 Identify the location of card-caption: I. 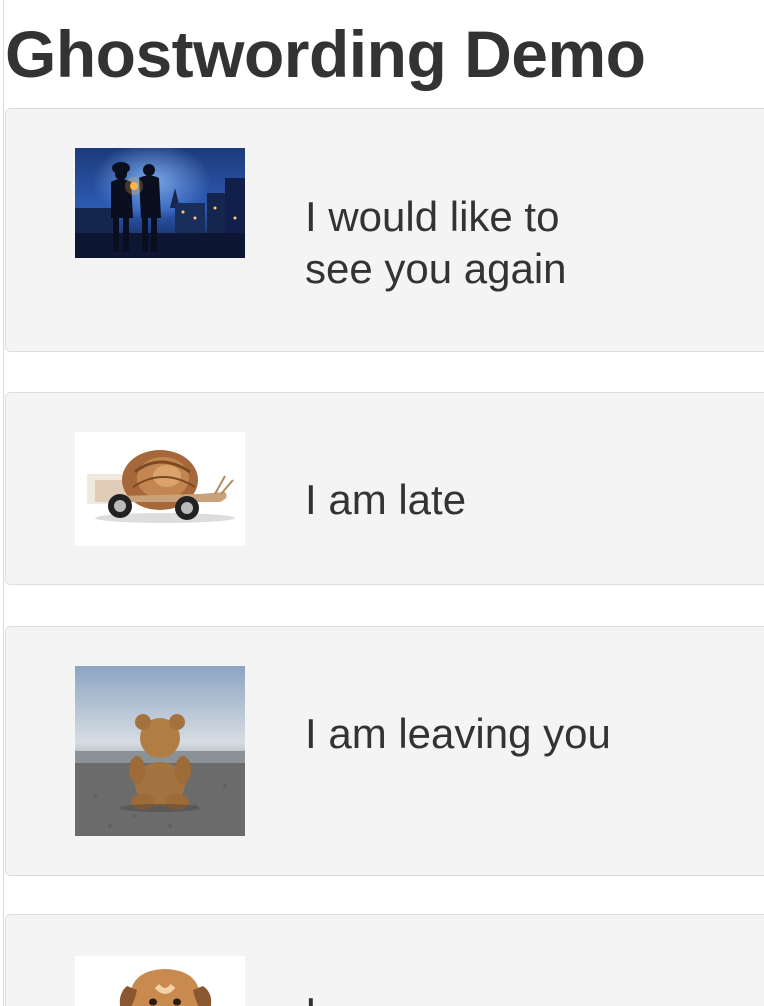
(311, 996).